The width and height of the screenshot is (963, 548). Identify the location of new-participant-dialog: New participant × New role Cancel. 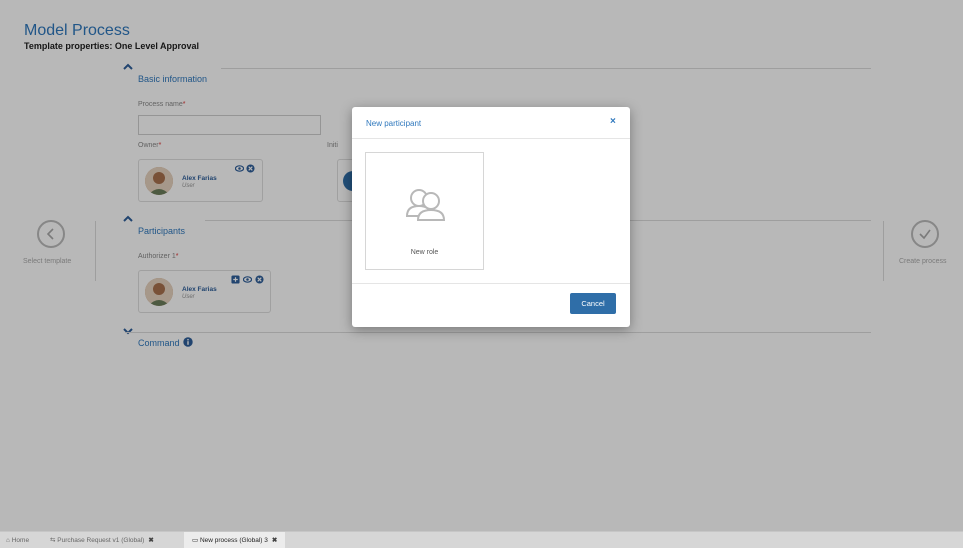
(491, 217).